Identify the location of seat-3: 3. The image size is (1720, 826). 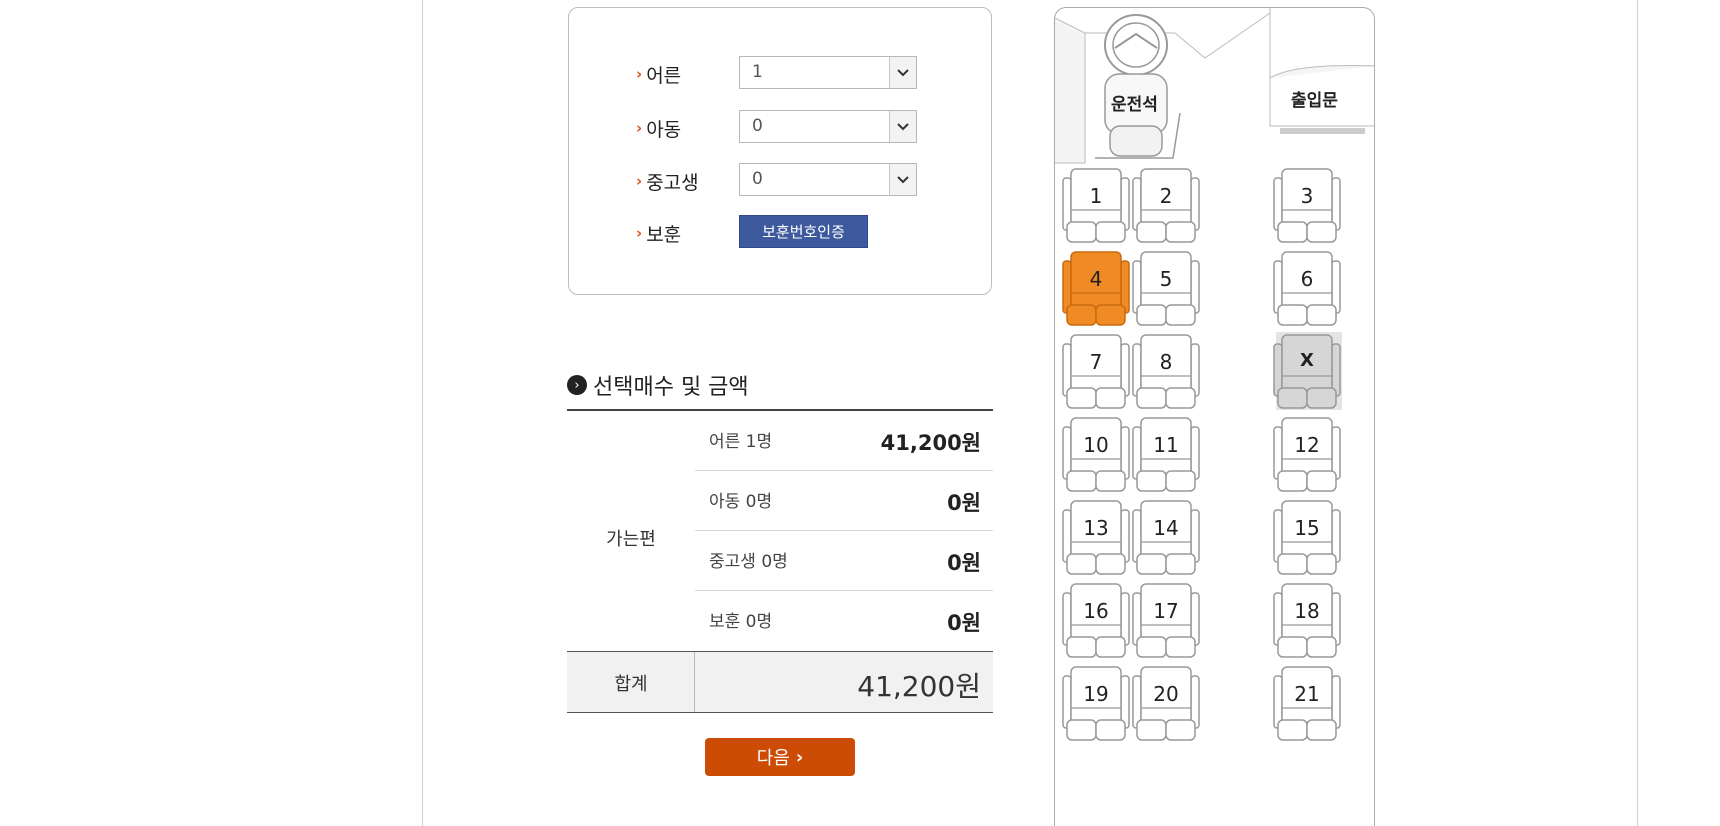
(1307, 208).